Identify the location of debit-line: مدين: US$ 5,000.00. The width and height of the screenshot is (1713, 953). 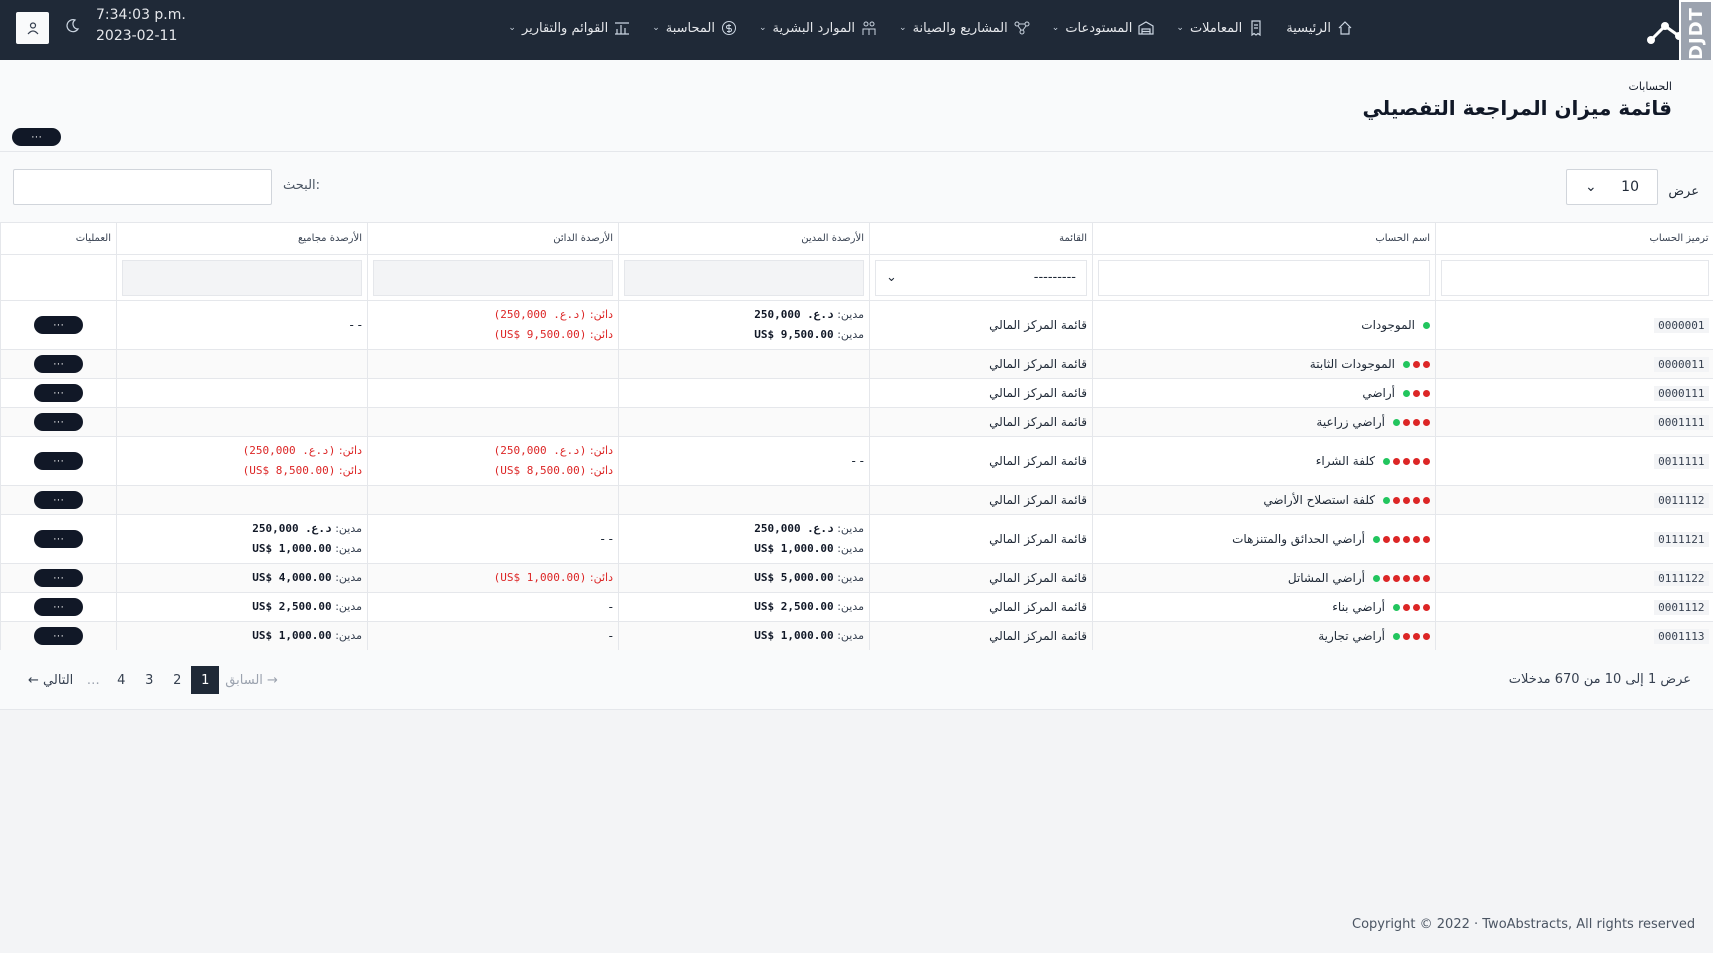
(744, 578).